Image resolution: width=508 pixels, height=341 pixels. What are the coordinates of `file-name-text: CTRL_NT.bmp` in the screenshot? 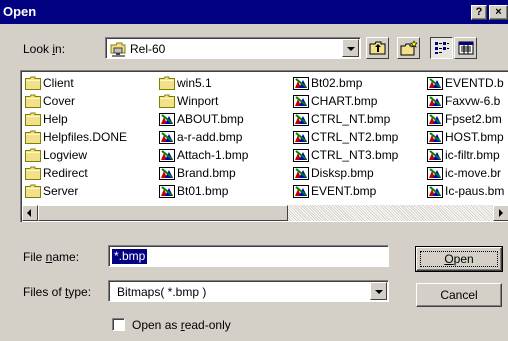 It's located at (351, 119).